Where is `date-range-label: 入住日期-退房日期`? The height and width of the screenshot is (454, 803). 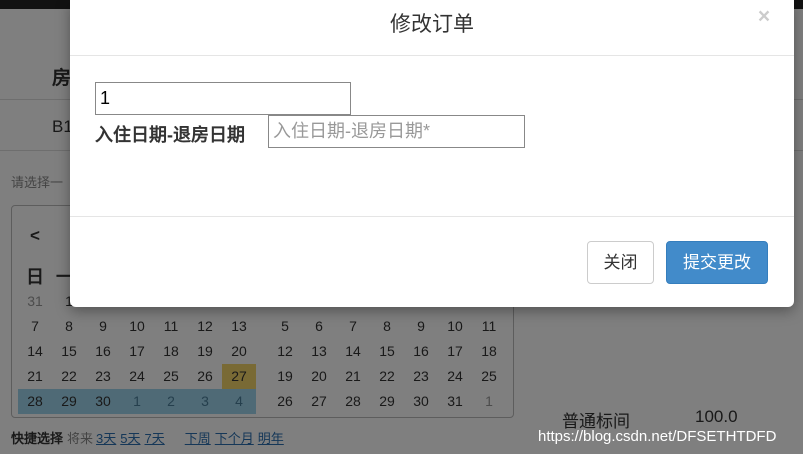
date-range-label: 入住日期-退房日期 is located at coordinates (170, 135).